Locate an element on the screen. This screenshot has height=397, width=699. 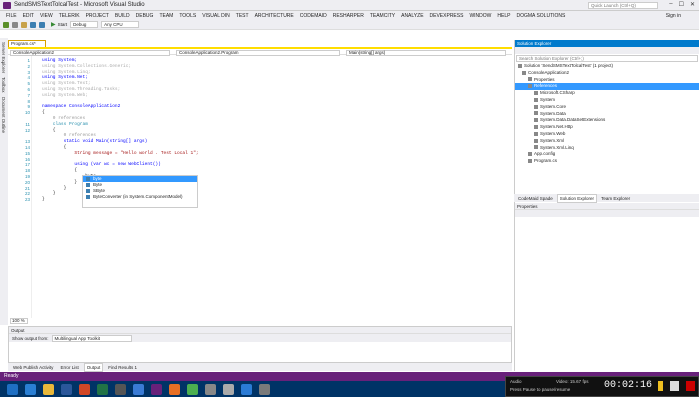
excel-icon is located at coordinates (102, 389).